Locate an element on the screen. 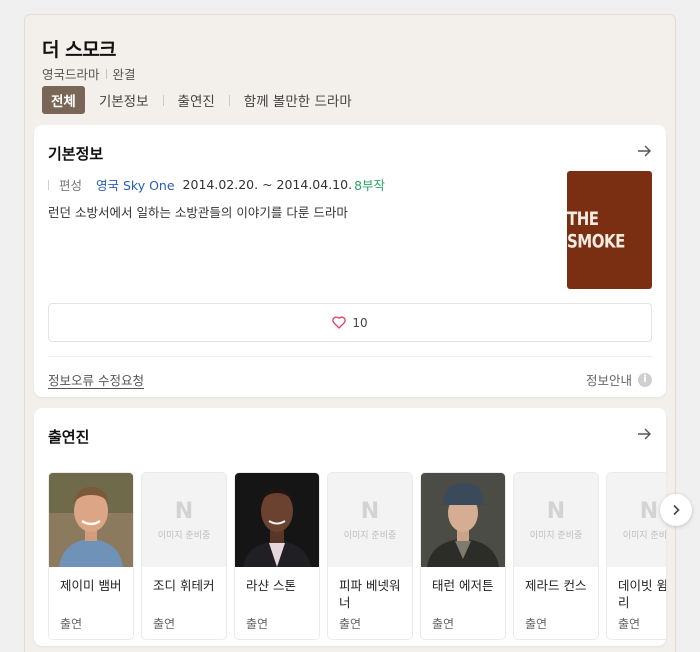  cast-name: 제라드 컨스 is located at coordinates (556, 585).